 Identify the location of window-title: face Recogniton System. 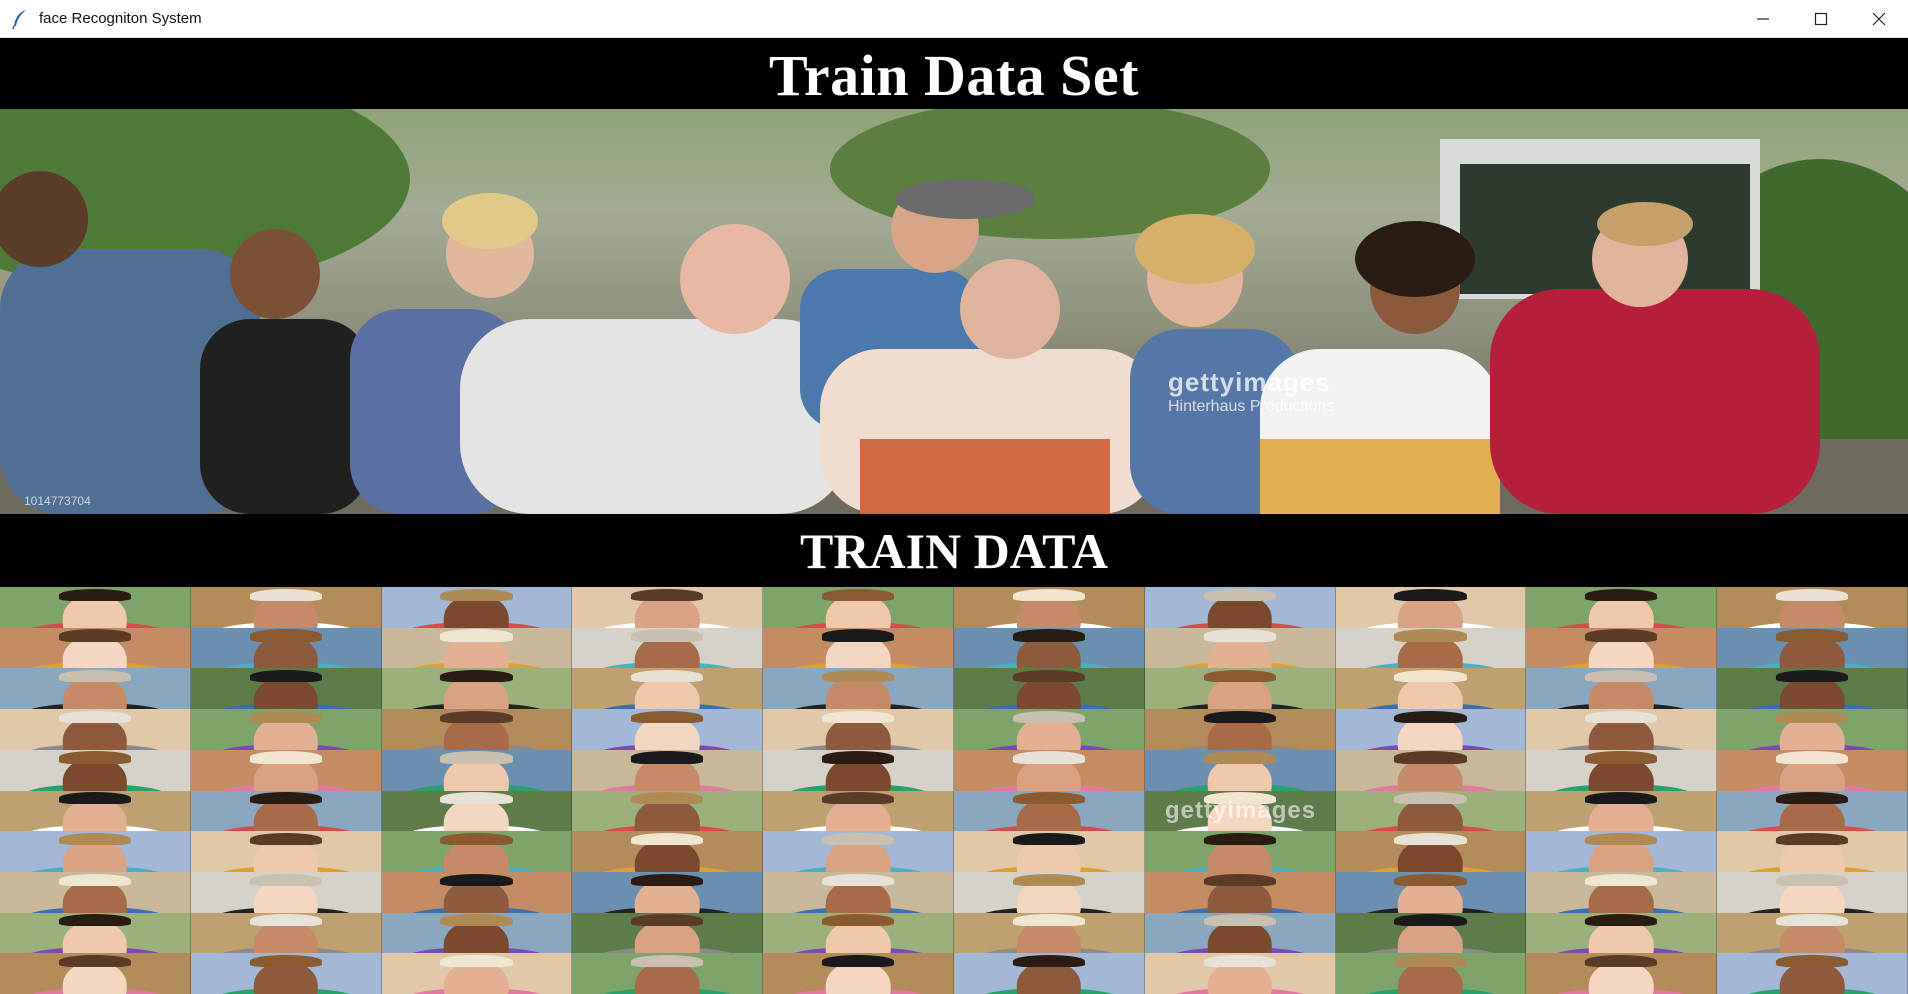
(120, 18).